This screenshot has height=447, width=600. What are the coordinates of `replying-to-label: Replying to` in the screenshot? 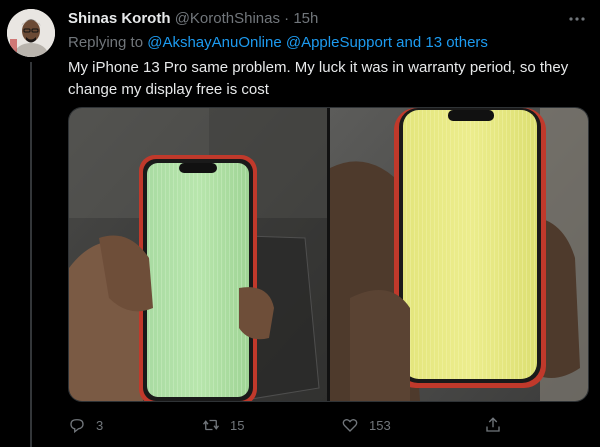 It's located at (108, 42).